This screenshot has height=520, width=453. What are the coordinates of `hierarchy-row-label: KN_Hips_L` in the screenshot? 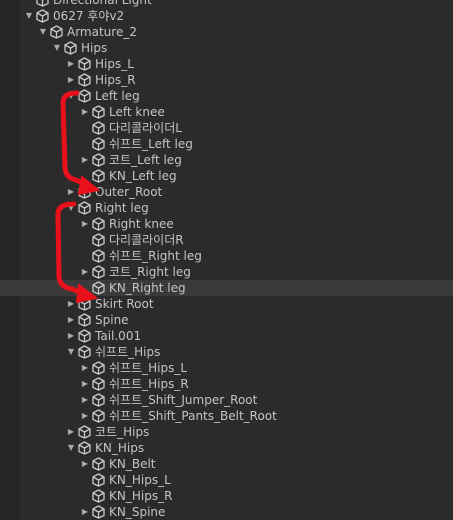 It's located at (140, 480).